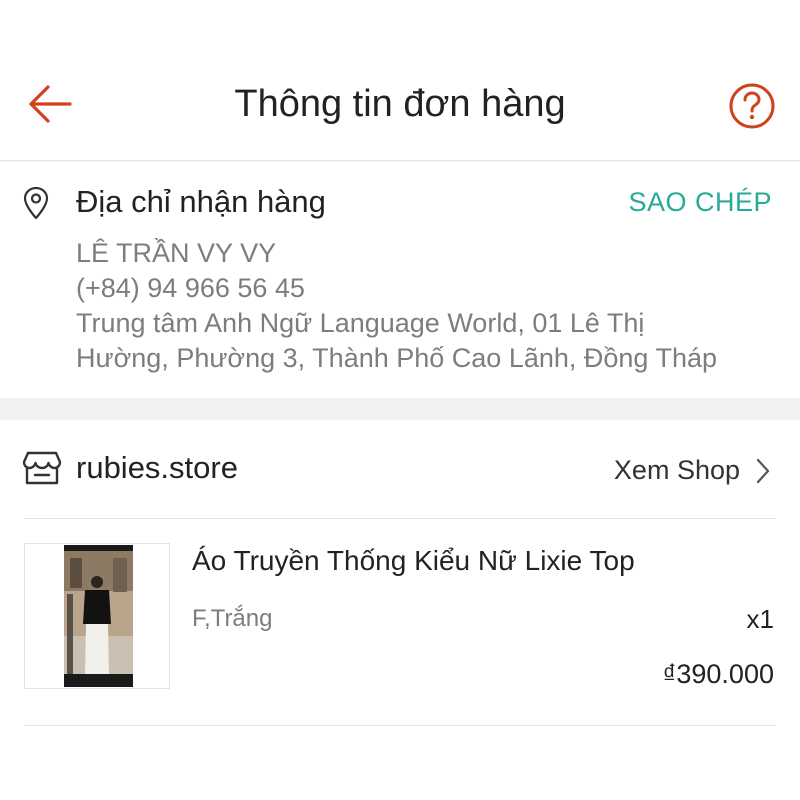 This screenshot has height=800, width=800. I want to click on shop-name: rubies.store, so click(157, 468).